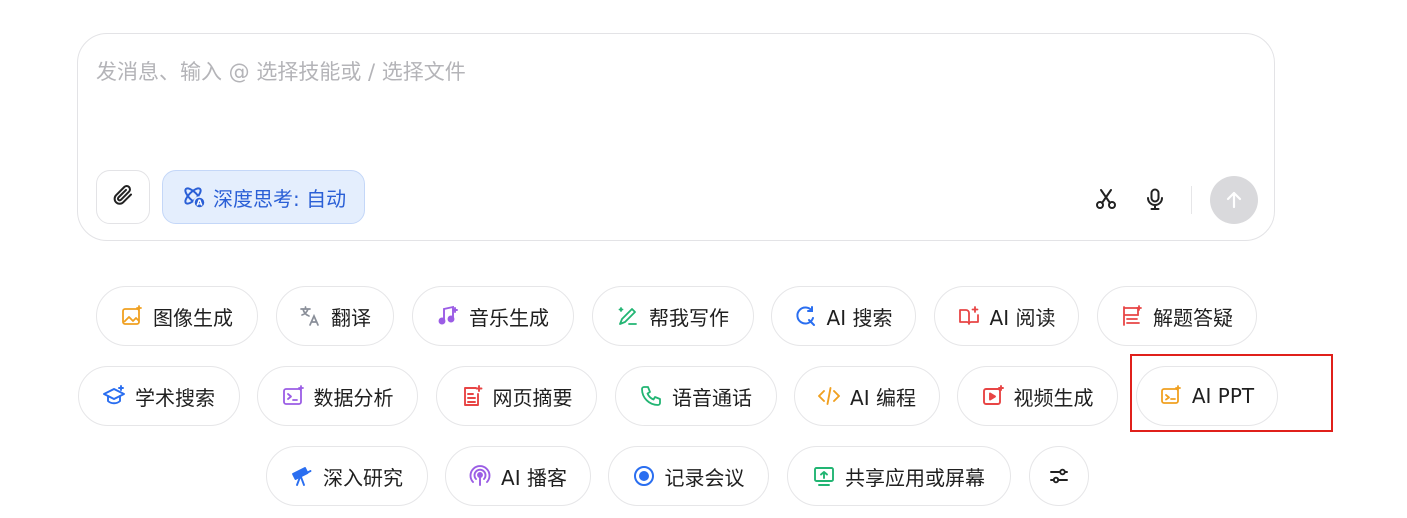 This screenshot has height=518, width=1407. Describe the element at coordinates (993, 396) in the screenshot. I see `video-play-icon` at that location.